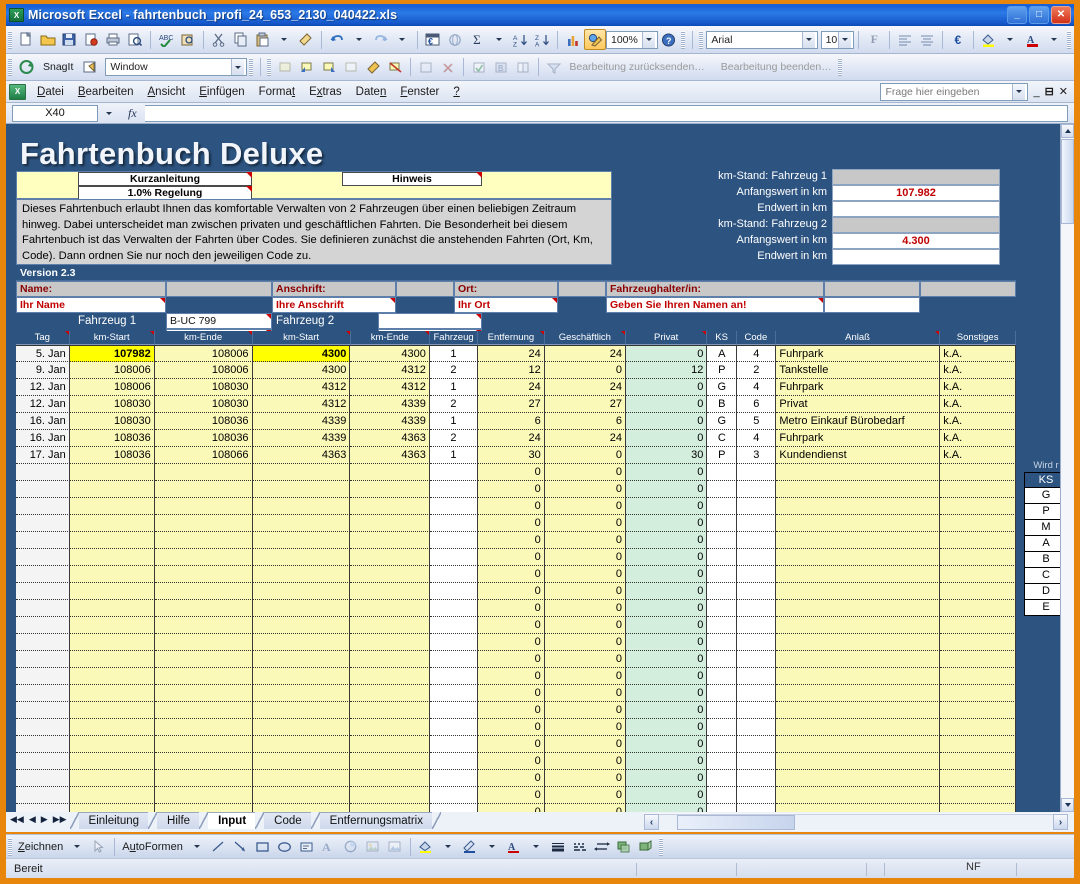 This screenshot has height=884, width=1080. Describe the element at coordinates (916, 241) in the screenshot. I see `km-value-cell: 4.300` at that location.